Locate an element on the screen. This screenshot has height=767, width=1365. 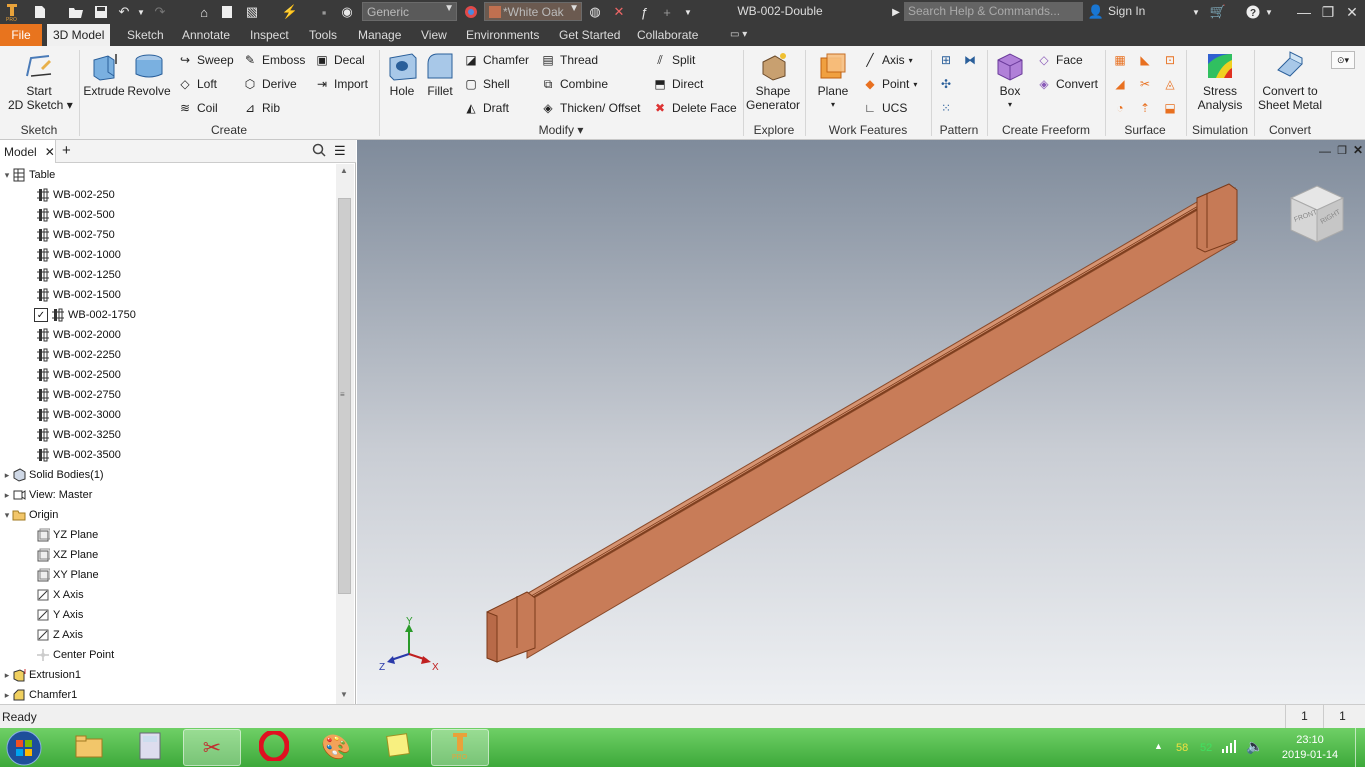
tab-view: View is located at coordinates (434, 35).